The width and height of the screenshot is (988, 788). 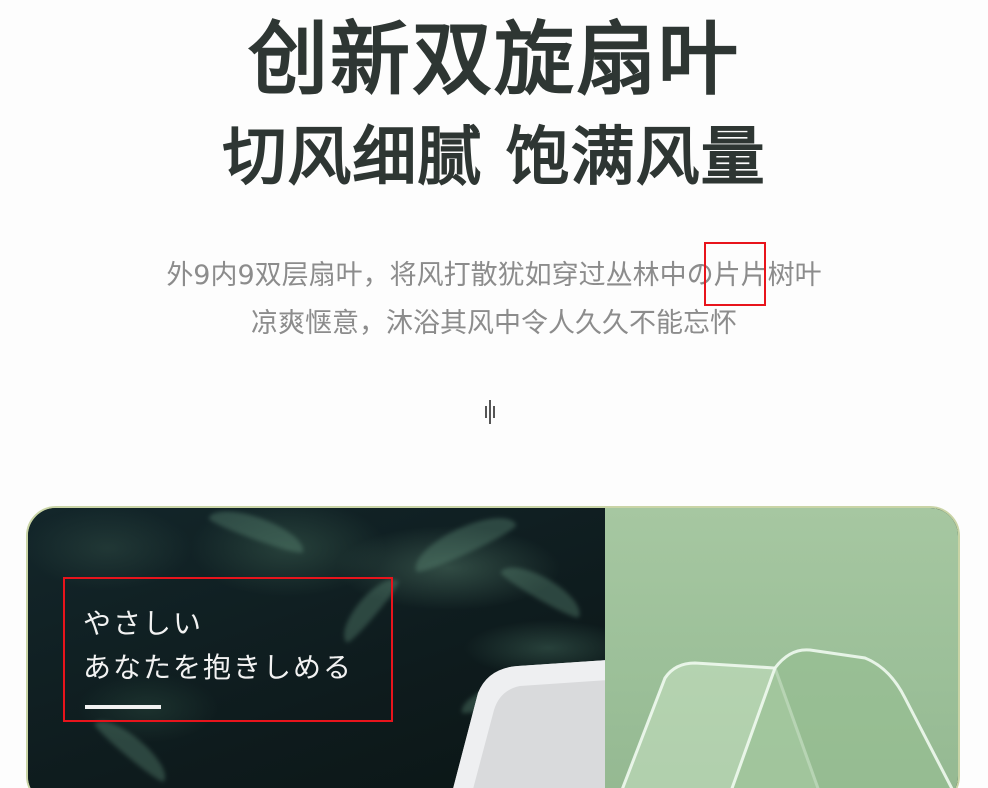 What do you see at coordinates (494, 275) in the screenshot?
I see `description-line-1: 外9内9双层扇叶，将风打散犹如穿过丛林中の片片树叶` at bounding box center [494, 275].